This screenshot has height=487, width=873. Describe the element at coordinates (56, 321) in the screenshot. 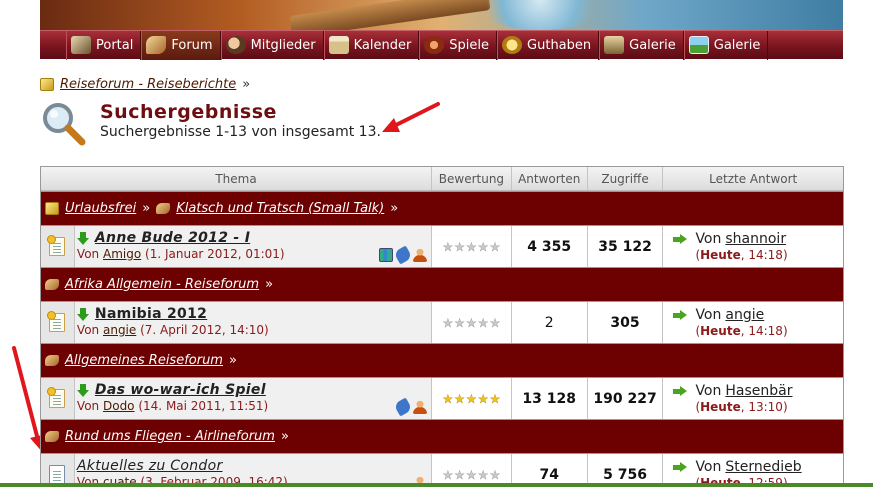

I see `new-thread-icon` at that location.